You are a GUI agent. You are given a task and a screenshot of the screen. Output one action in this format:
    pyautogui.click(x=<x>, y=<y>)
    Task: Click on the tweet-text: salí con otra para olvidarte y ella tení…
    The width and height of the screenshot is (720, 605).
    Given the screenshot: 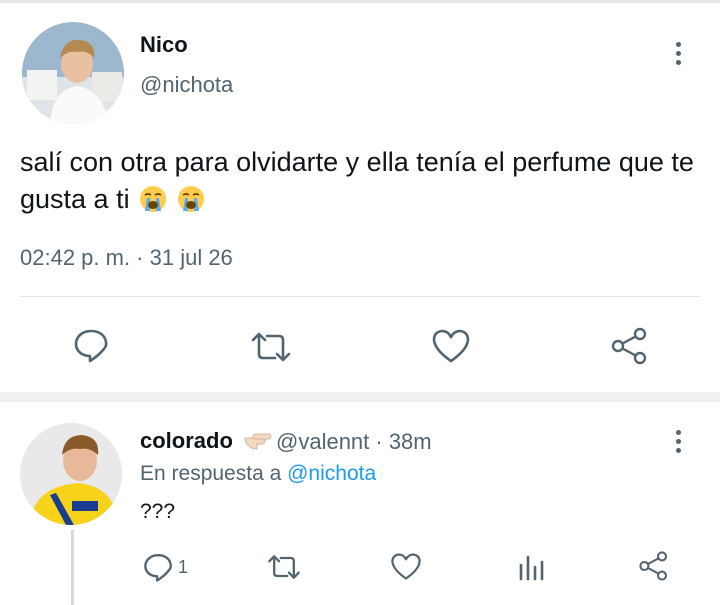 What is the action you would take?
    pyautogui.click(x=365, y=181)
    